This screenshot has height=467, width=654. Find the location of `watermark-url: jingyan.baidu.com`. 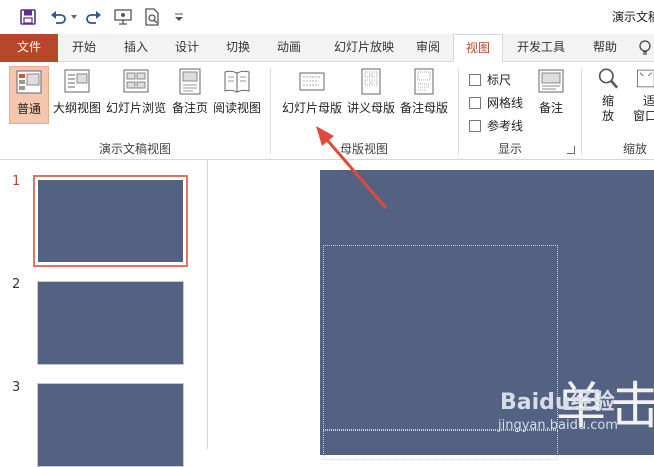

watermark-url: jingyan.baidu.com is located at coordinates (558, 425).